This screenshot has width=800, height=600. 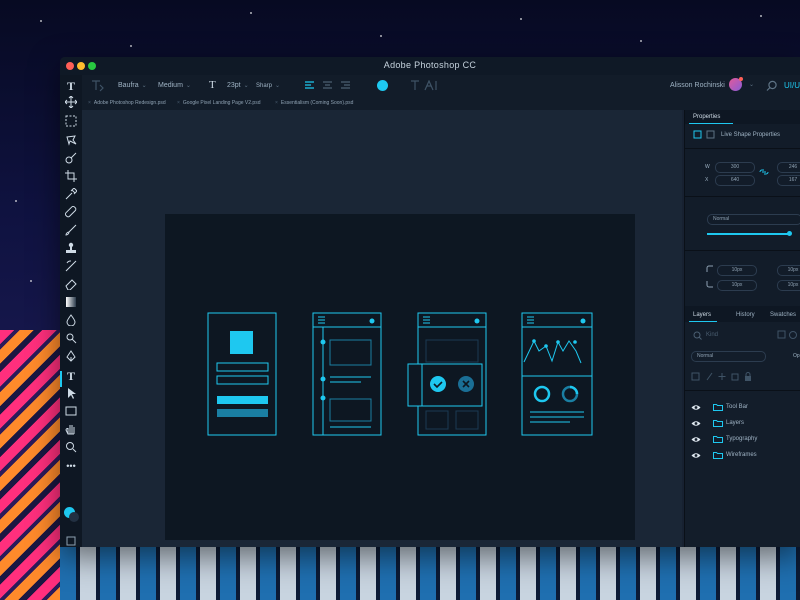 What do you see at coordinates (327, 85) in the screenshot?
I see `align-center-icon` at bounding box center [327, 85].